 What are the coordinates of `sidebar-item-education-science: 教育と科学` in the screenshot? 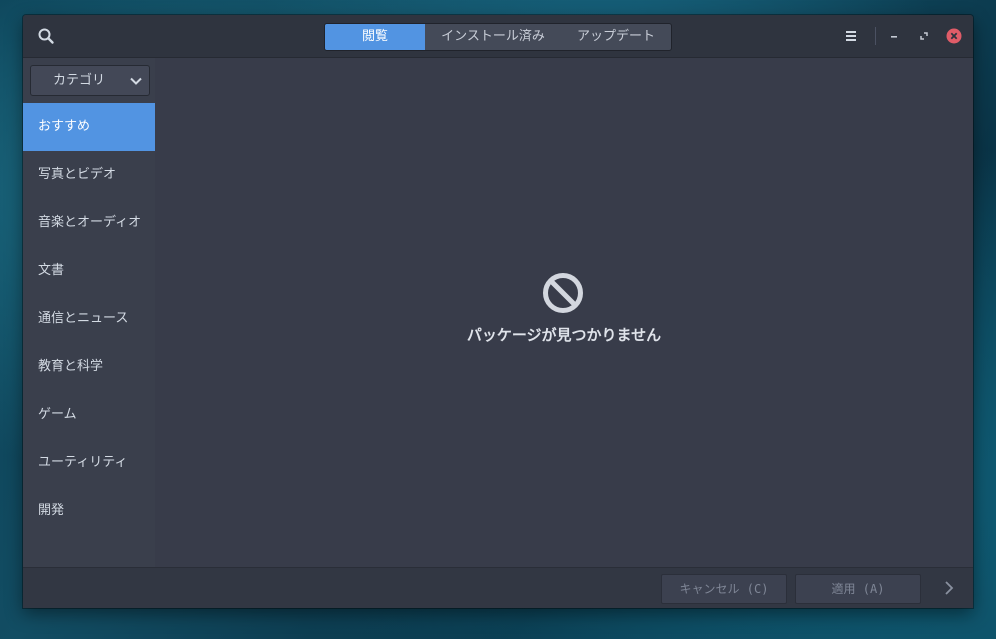 It's located at (89, 367).